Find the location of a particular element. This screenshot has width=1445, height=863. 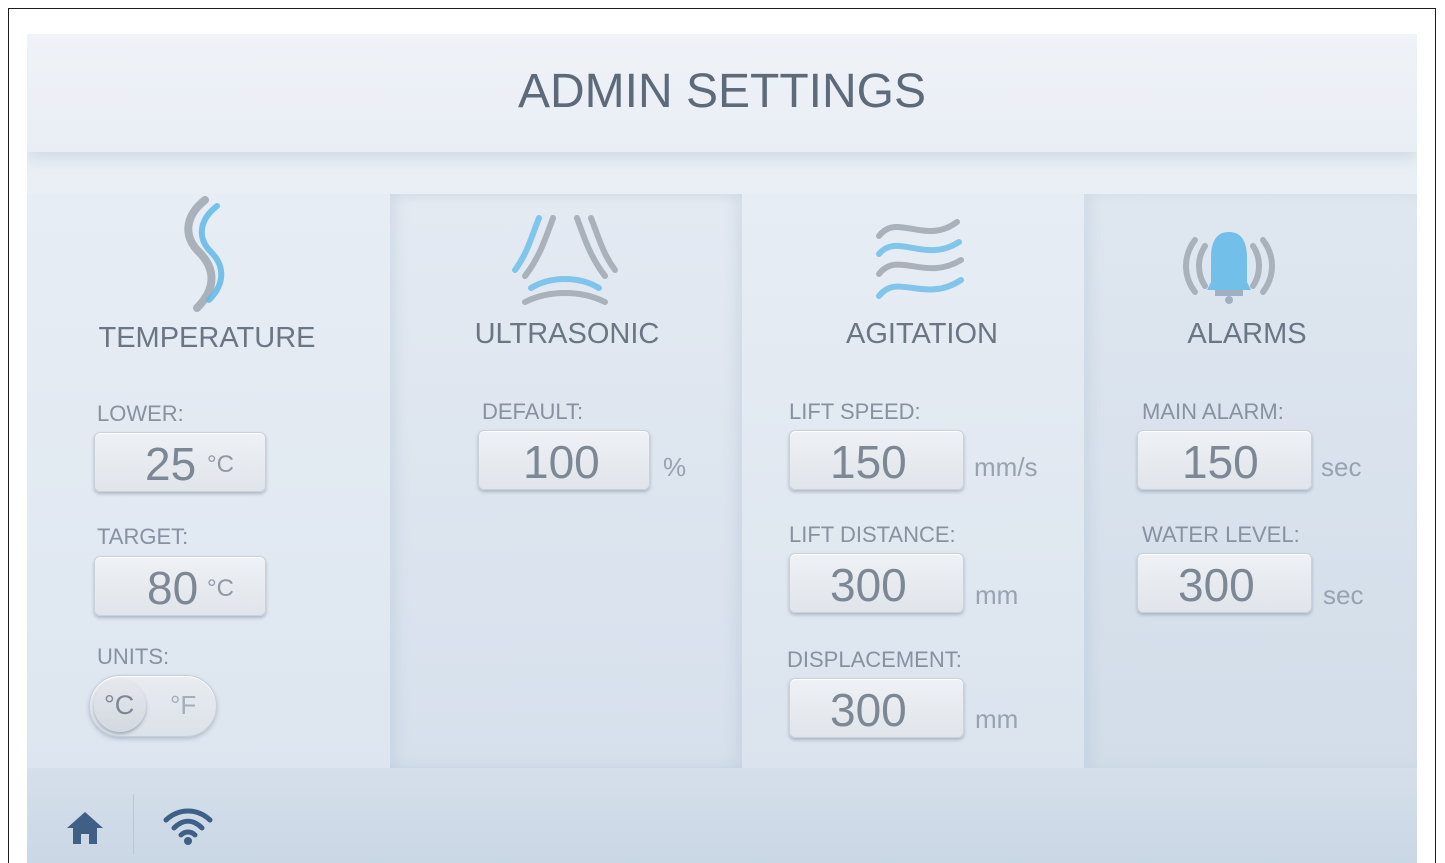

ultrasonic-default-field: 100 is located at coordinates (564, 460).